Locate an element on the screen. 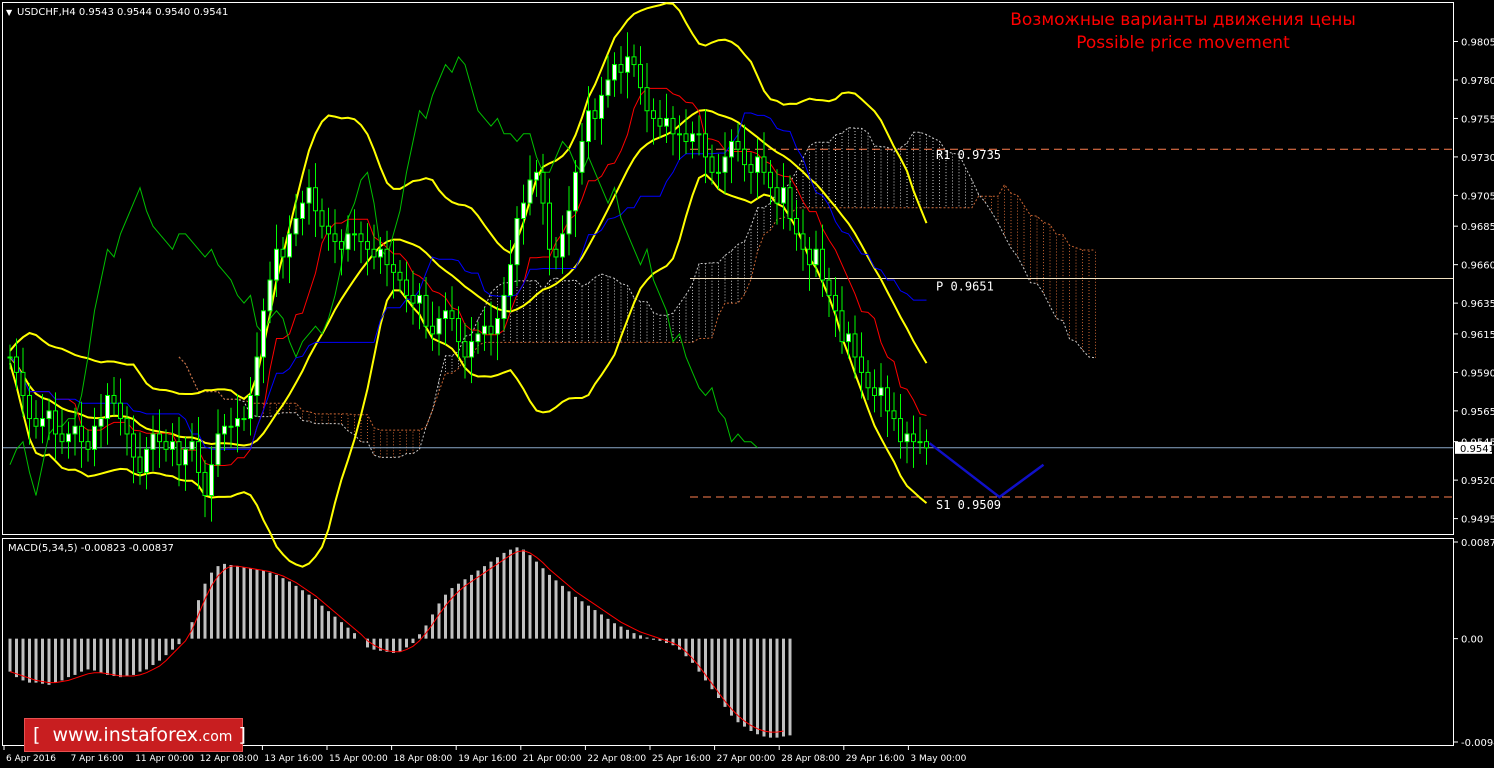 The height and width of the screenshot is (768, 1494). current-price-label: 0.9541 is located at coordinates (1477, 449).